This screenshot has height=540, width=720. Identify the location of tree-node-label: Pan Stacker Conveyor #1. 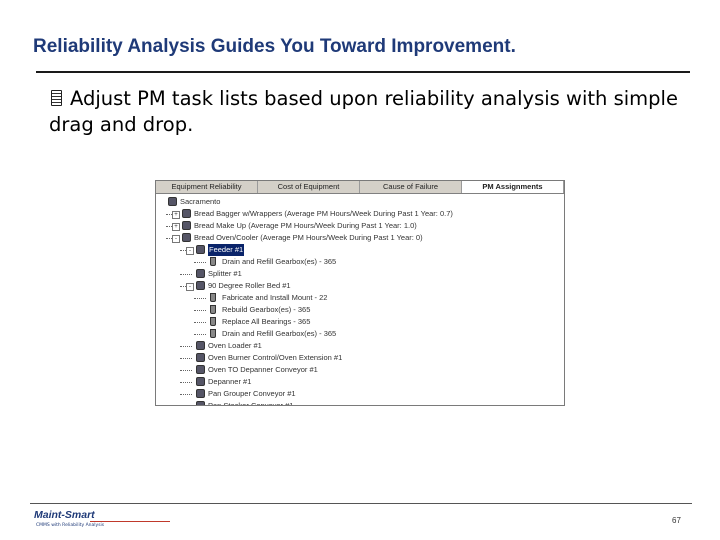
(251, 403).